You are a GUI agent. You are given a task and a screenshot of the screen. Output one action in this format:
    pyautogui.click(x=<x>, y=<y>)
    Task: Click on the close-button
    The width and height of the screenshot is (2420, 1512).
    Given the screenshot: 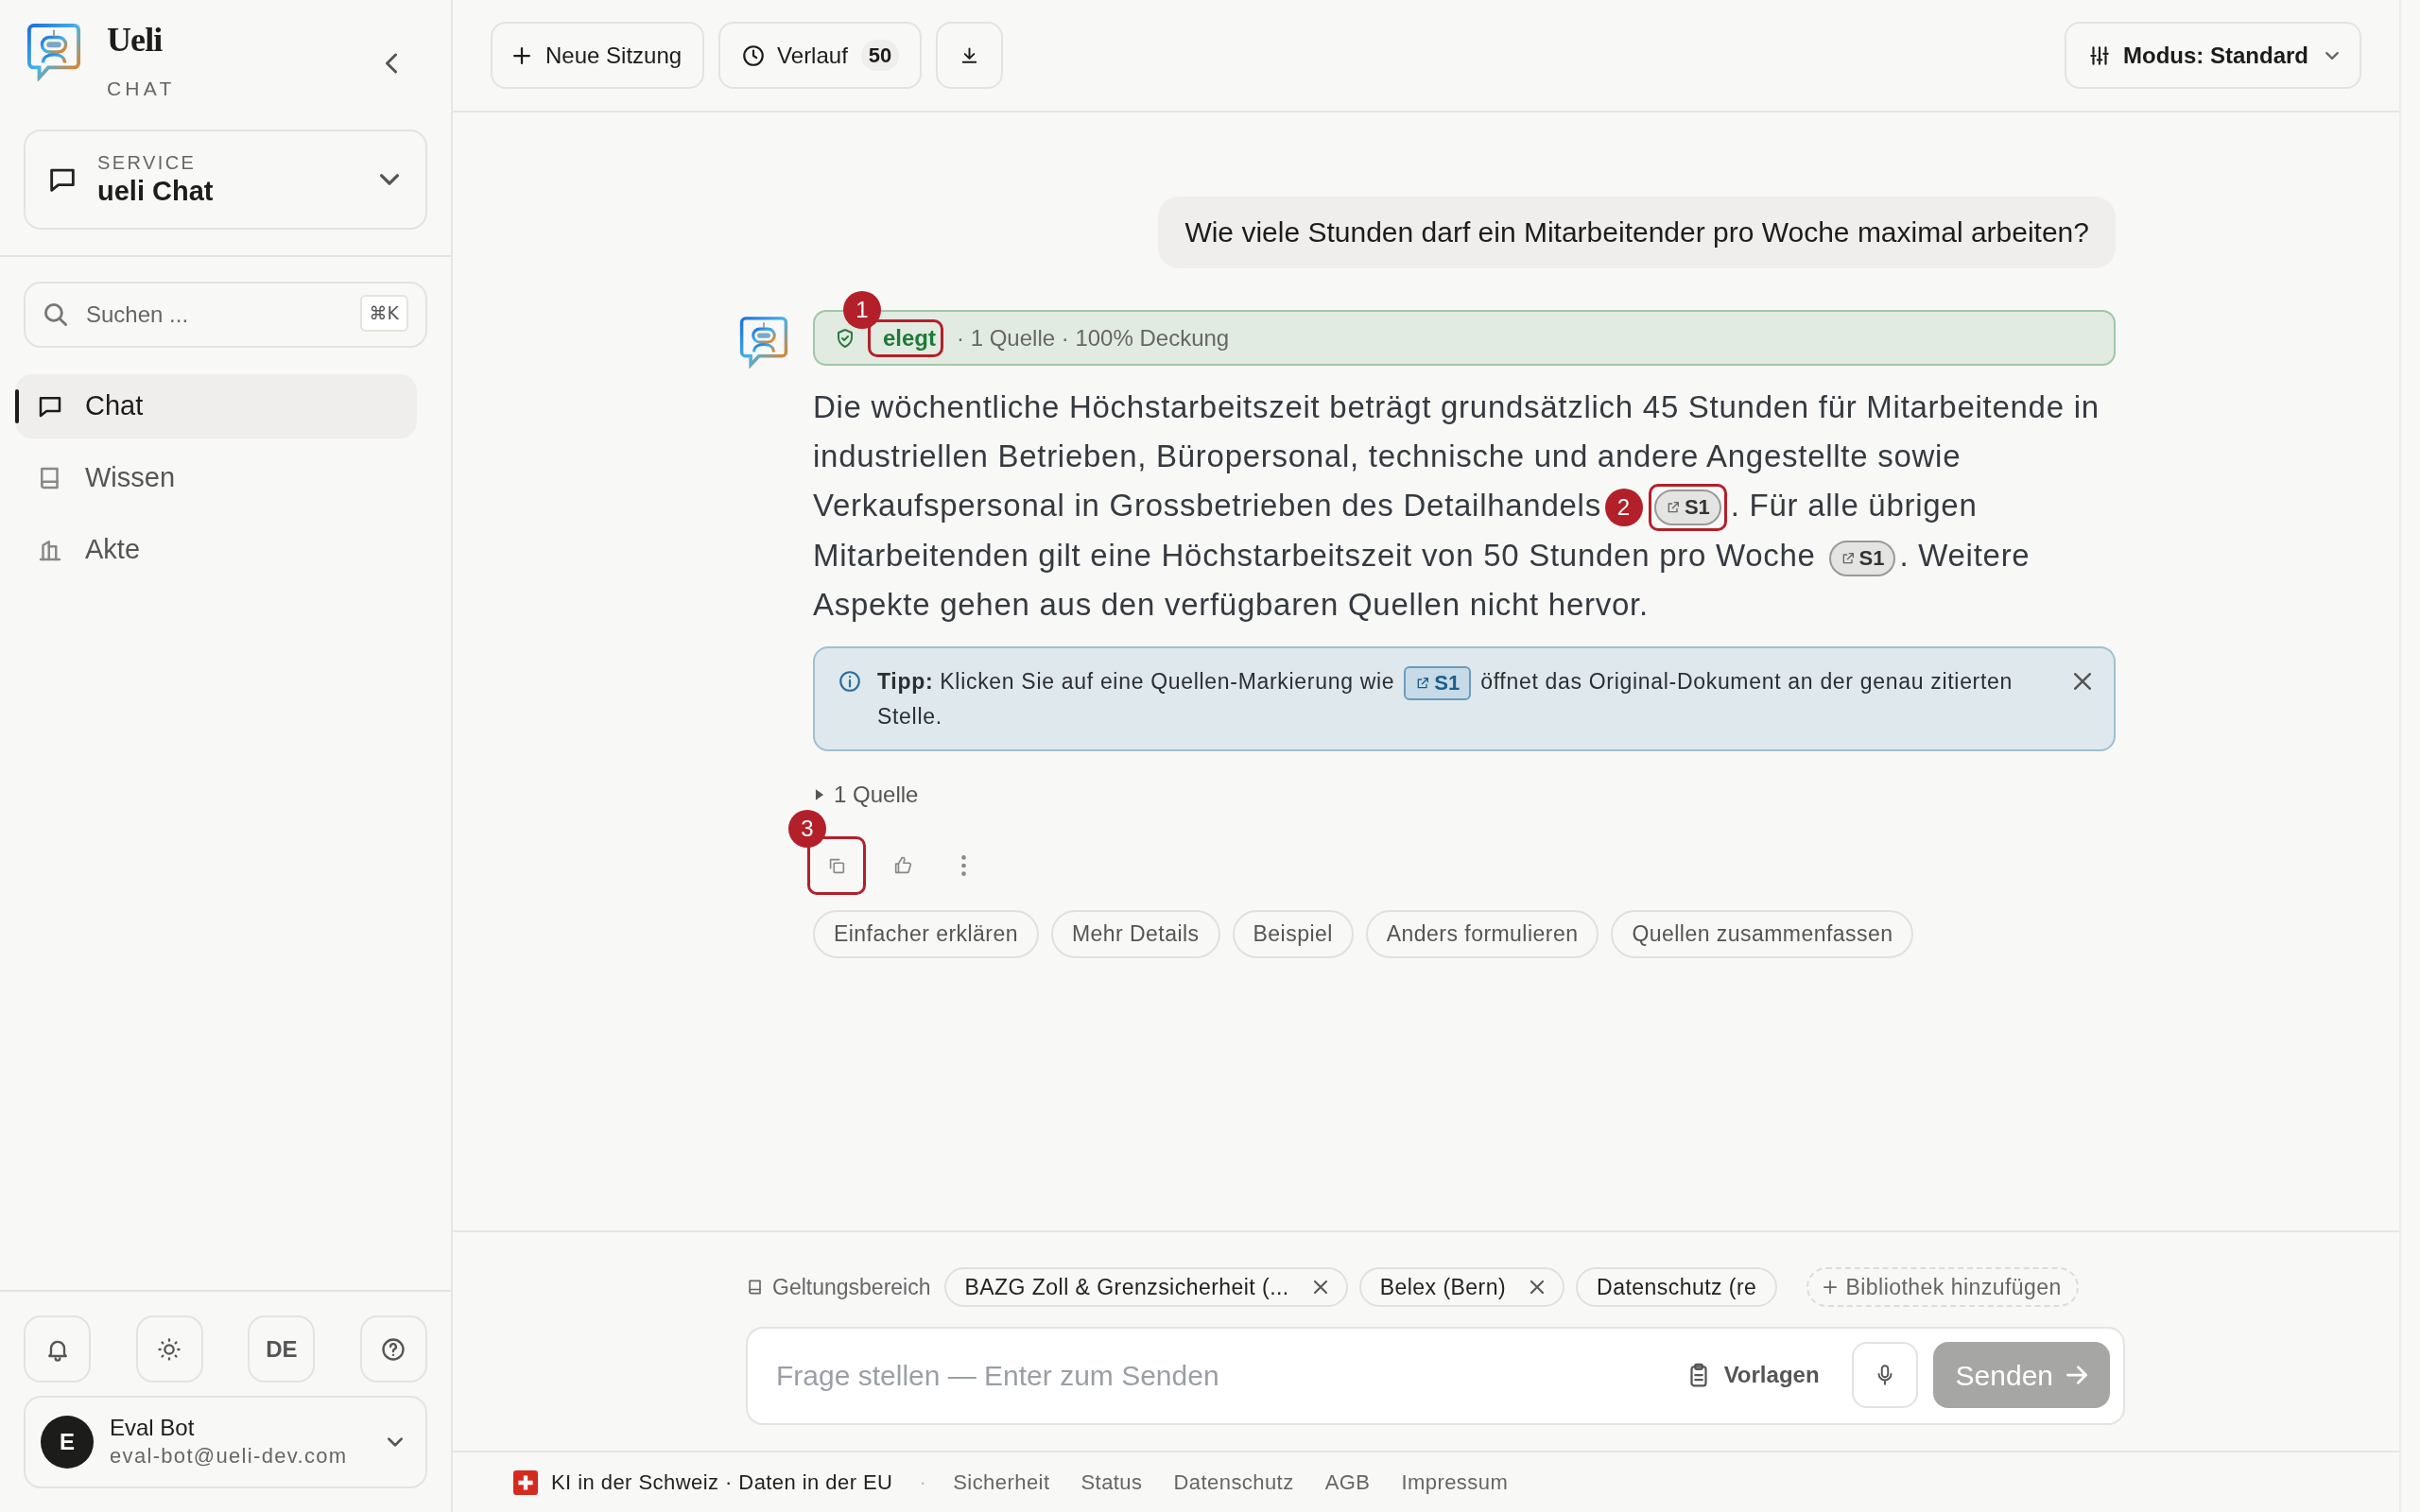 What is the action you would take?
    pyautogui.click(x=2082, y=682)
    